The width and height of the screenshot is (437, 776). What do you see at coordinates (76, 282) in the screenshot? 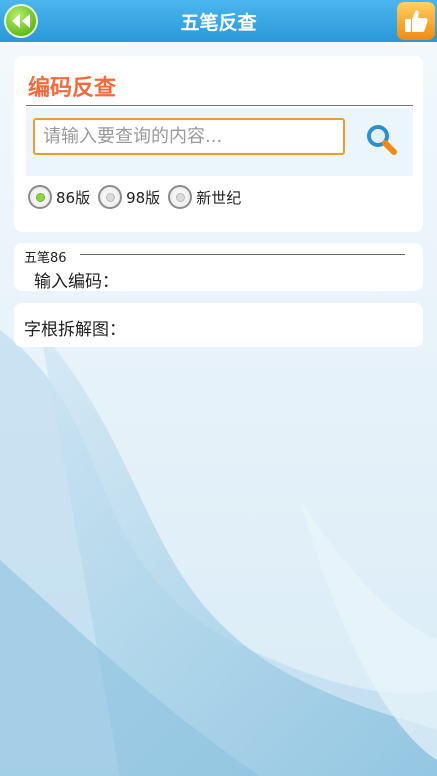
I see `input-code-label: 输入编码：` at bounding box center [76, 282].